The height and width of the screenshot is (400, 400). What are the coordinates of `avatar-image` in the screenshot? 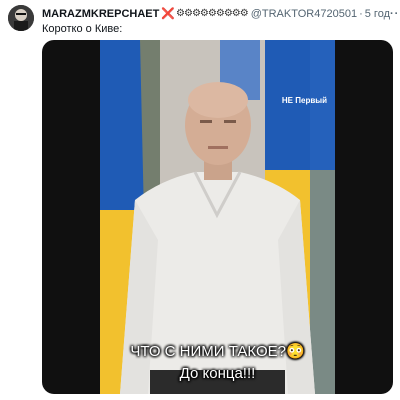 It's located at (21, 18).